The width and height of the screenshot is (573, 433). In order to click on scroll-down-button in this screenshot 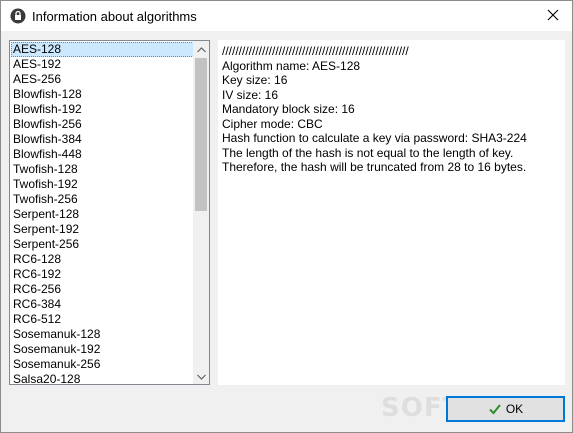, I will do `click(201, 376)`.